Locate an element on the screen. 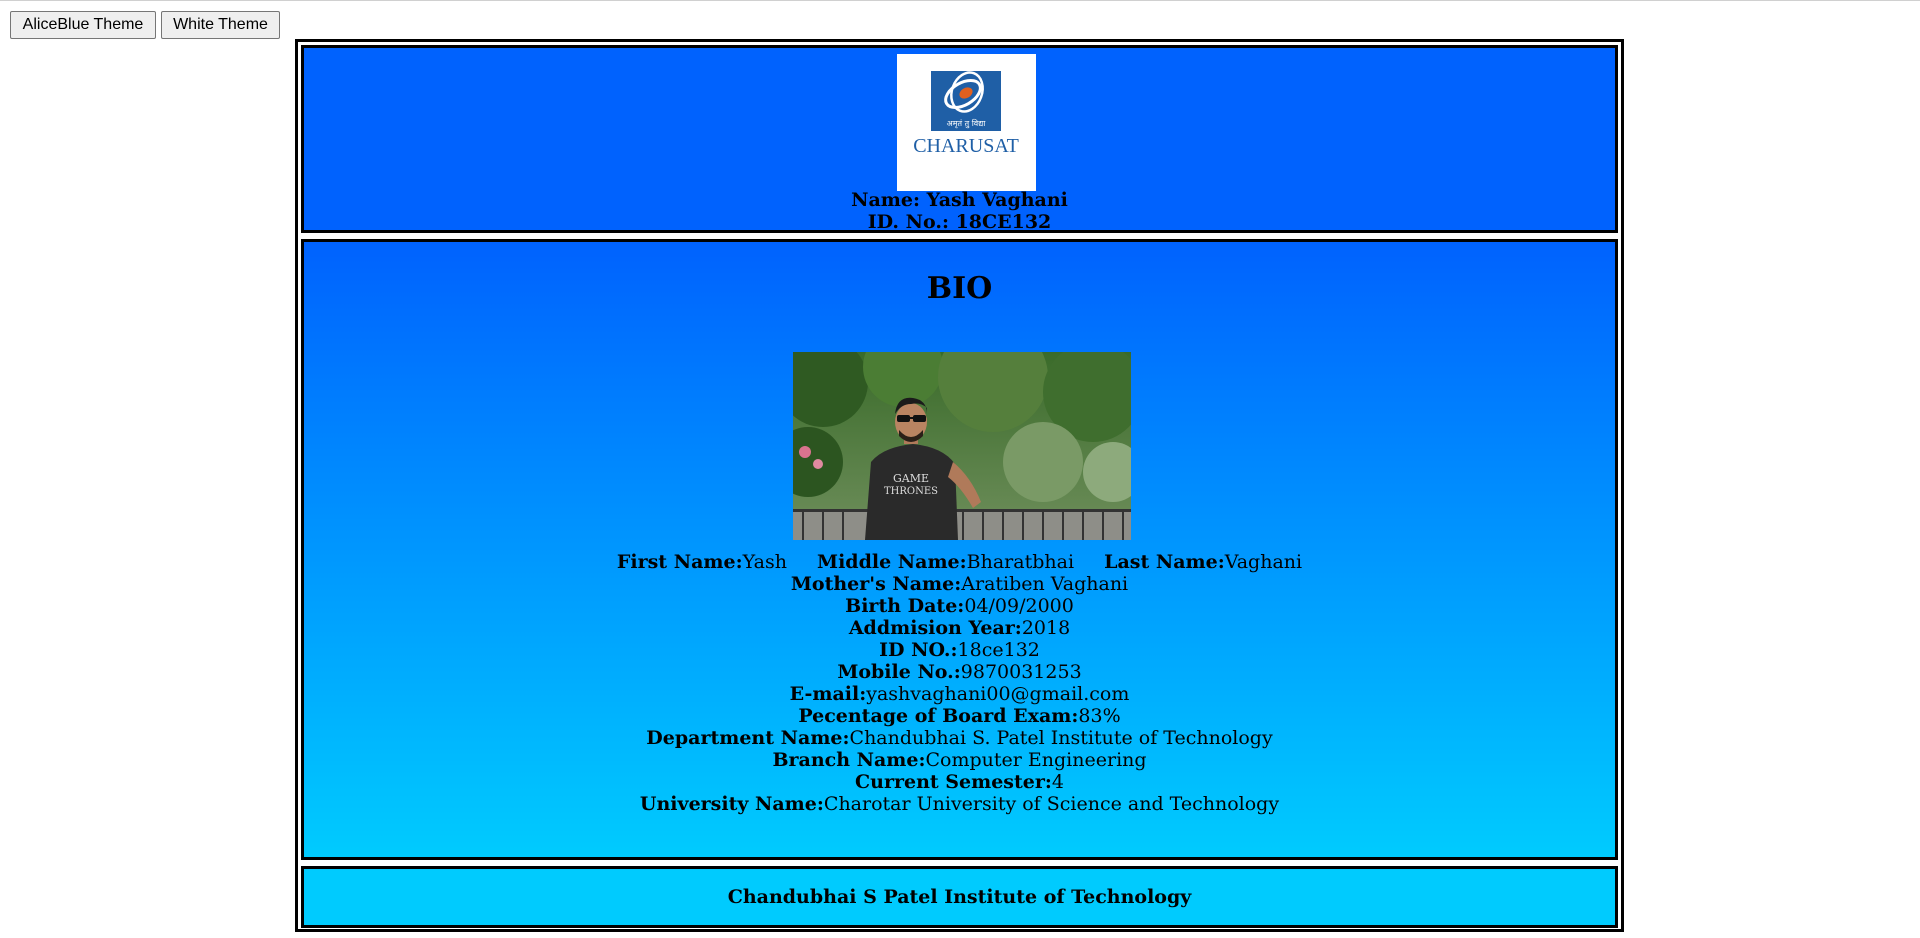  logo-wordmark: CHARUSAT is located at coordinates (966, 146).